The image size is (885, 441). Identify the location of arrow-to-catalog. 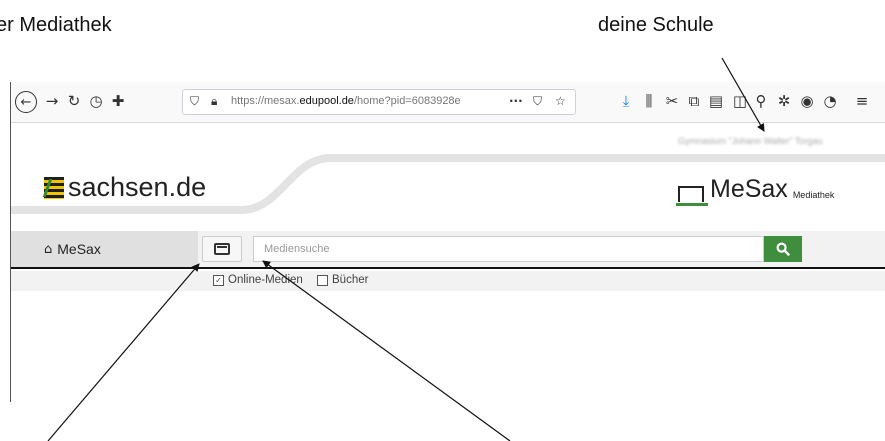
(123, 352).